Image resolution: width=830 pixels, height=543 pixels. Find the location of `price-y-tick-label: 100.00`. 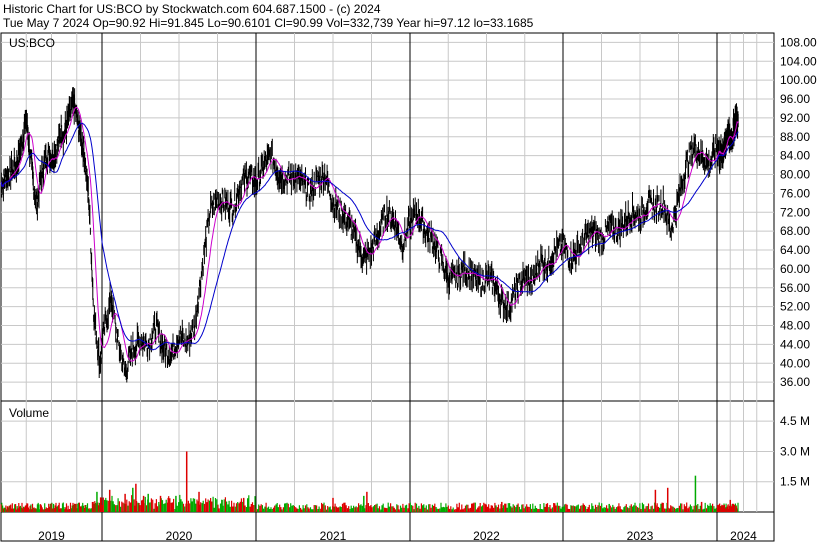

price-y-tick-label: 100.00 is located at coordinates (798, 80).